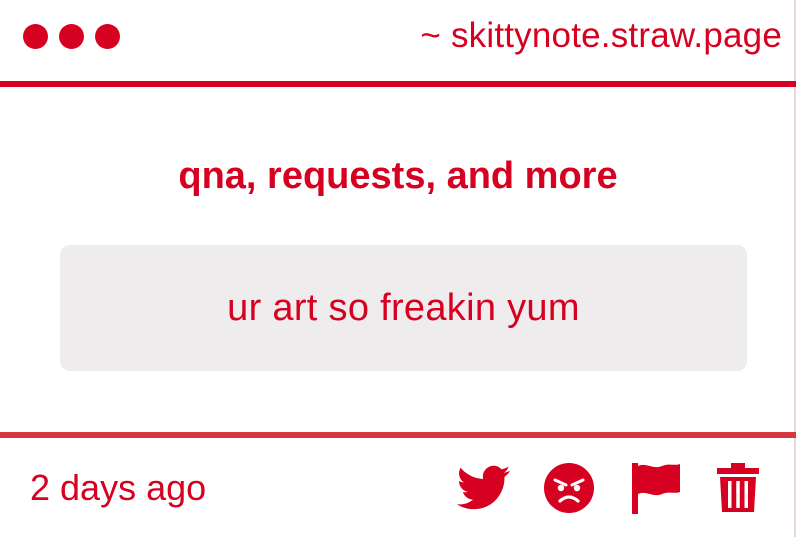 The image size is (796, 537). Describe the element at coordinates (398, 435) in the screenshot. I see `footer-divider` at that location.